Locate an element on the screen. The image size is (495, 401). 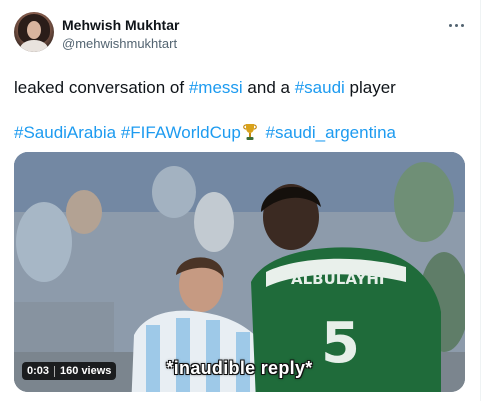
hashtag-saudi: #saudi is located at coordinates (320, 87).